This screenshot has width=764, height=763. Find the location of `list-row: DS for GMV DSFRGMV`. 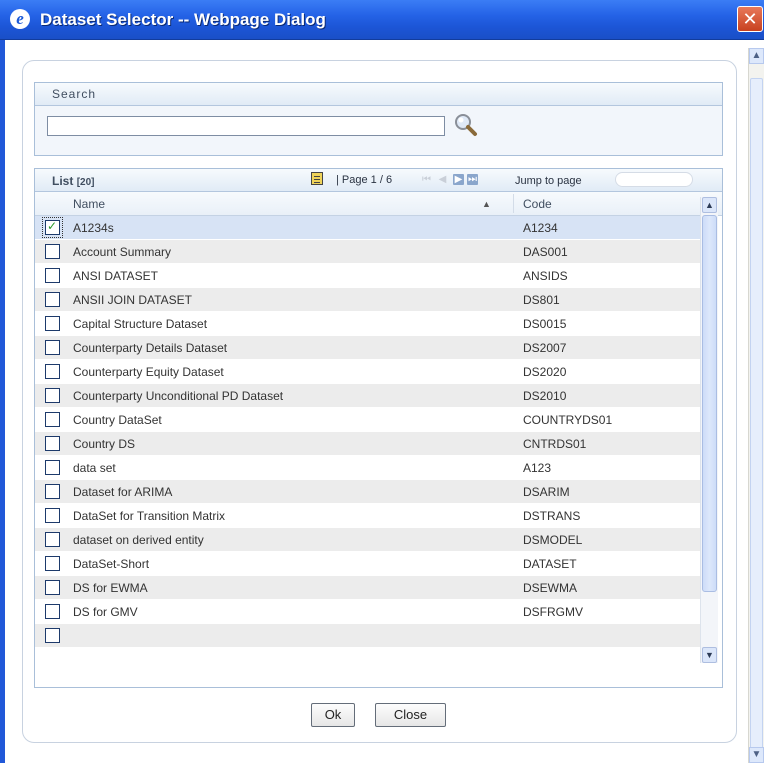

list-row: DS for GMV DSFRGMV is located at coordinates (367, 612).